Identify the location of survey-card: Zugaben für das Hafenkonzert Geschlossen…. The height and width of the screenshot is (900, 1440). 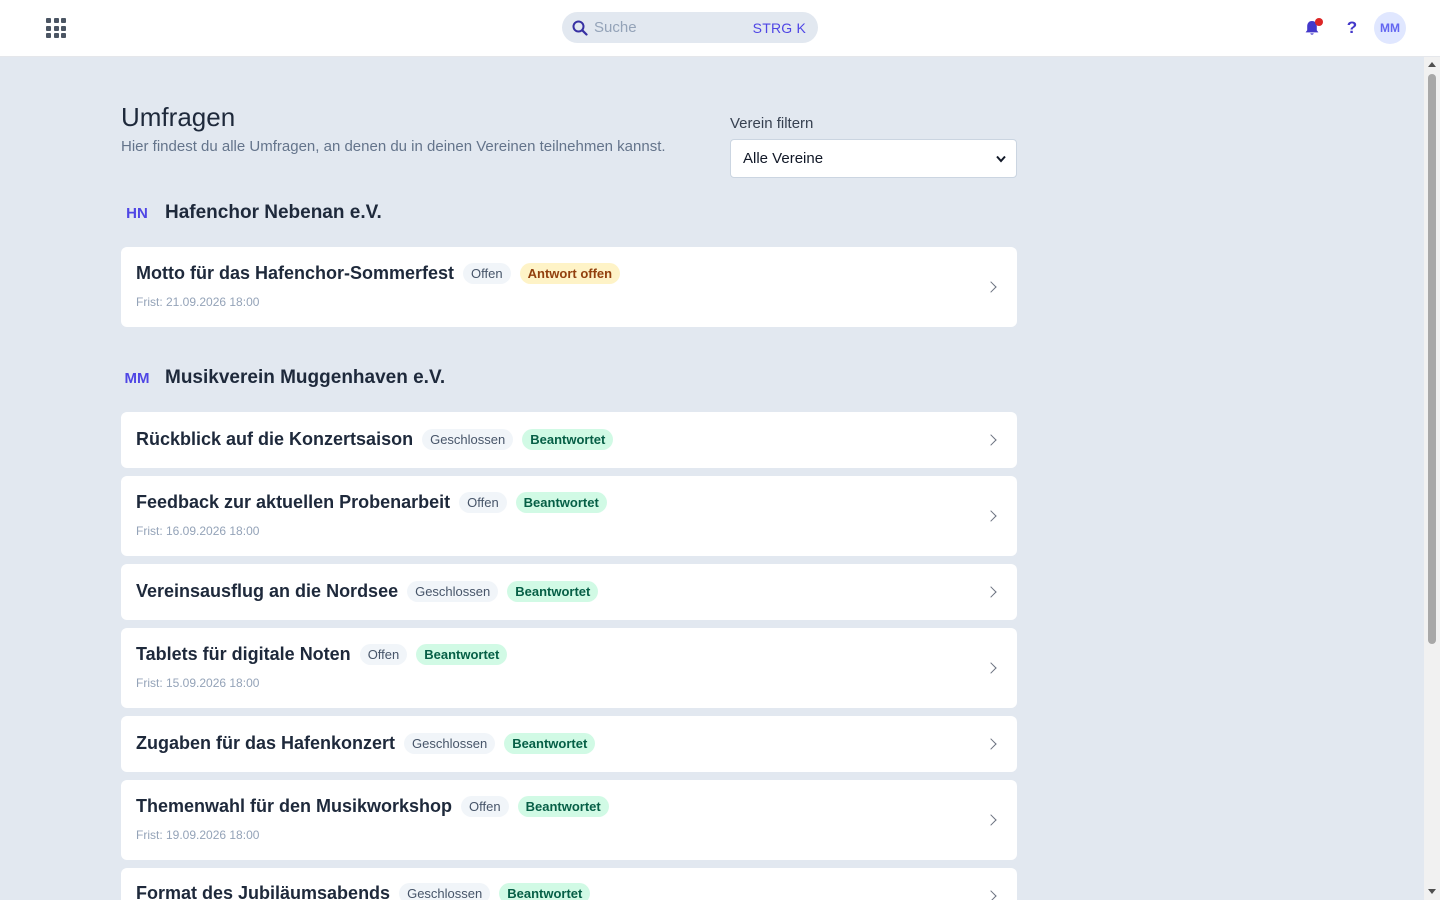
(569, 744).